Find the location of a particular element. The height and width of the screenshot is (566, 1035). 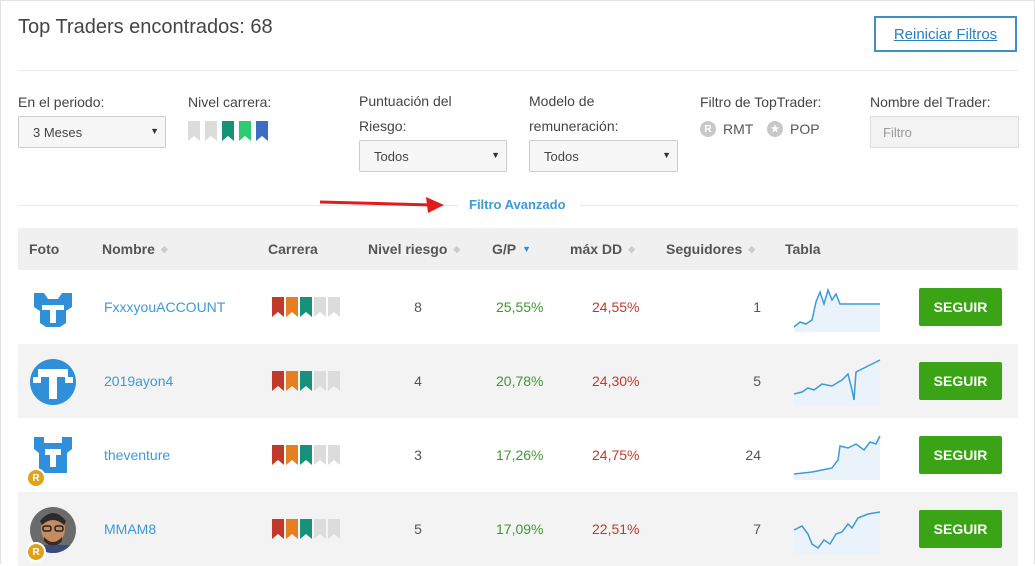

pop-label: POP is located at coordinates (805, 129).